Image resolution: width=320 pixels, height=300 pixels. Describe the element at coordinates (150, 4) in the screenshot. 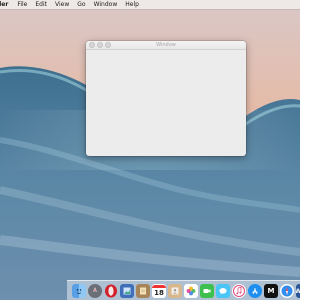

I see `menu-bar: der File Edit View Go Window Help` at that location.